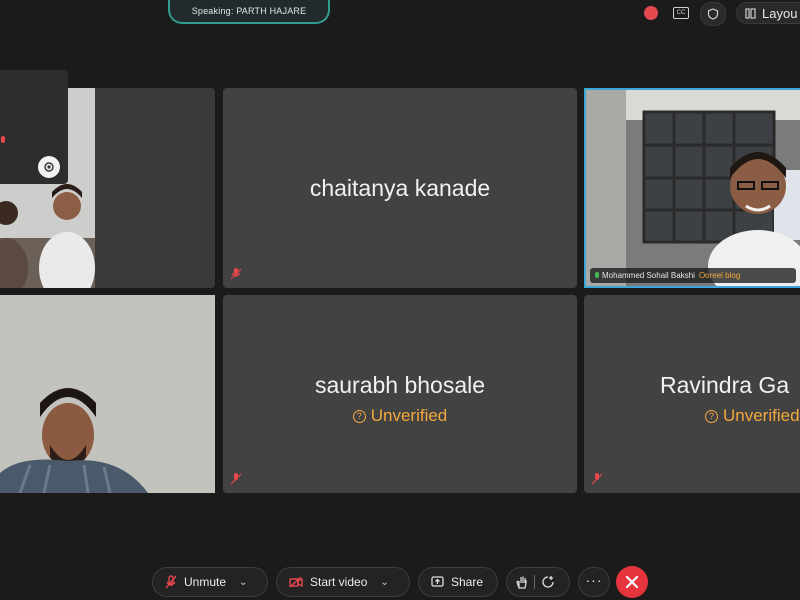 The image size is (800, 600). I want to click on layout-icon, so click(750, 13).